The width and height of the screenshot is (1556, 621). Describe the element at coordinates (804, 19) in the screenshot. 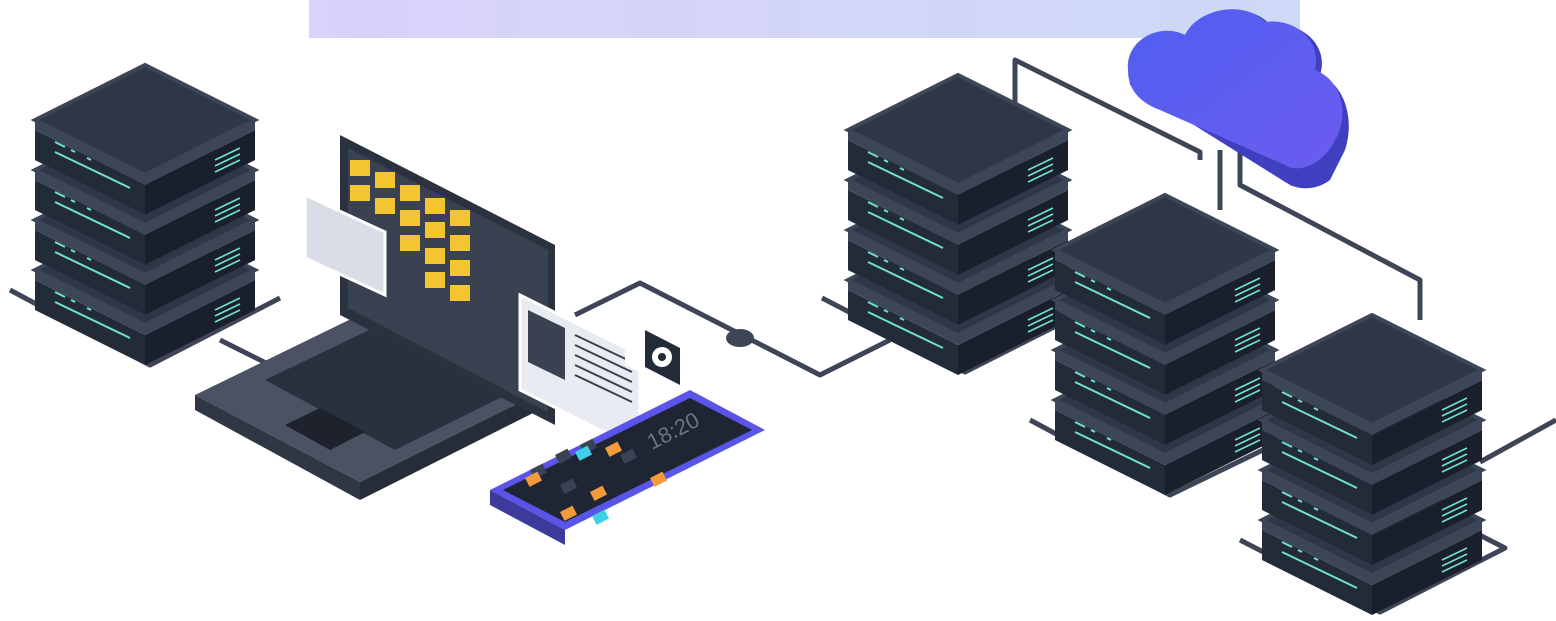

I see `header-banner` at that location.